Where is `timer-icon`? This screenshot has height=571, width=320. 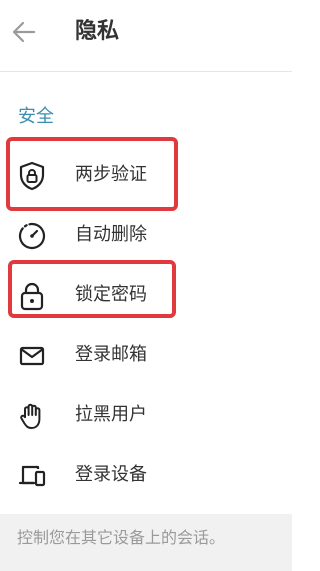
timer-icon is located at coordinates (32, 236).